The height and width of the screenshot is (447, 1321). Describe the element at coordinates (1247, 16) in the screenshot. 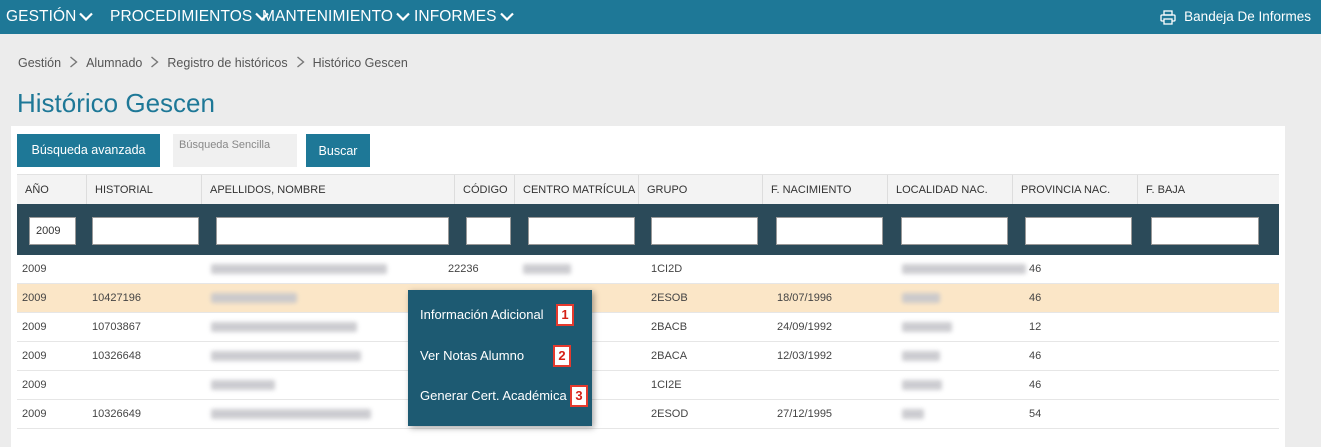

I see `bandeja-informes-label: Bandeja De Informes` at that location.